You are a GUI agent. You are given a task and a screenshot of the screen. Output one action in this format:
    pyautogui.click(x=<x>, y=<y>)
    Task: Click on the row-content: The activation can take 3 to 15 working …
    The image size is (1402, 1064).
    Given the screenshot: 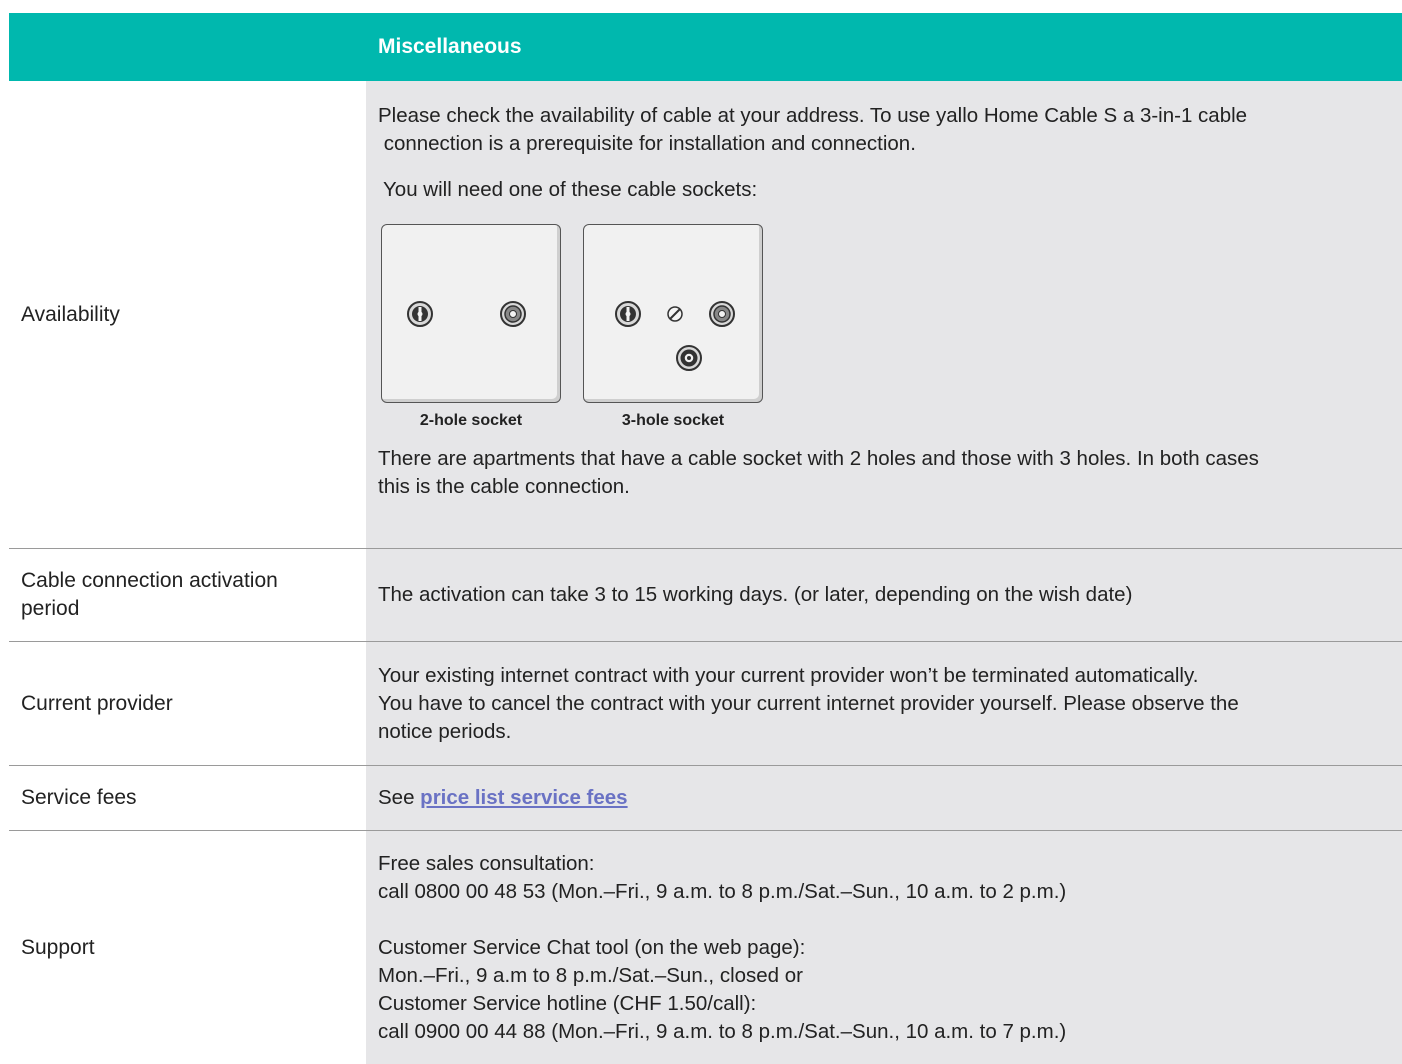 What is the action you would take?
    pyautogui.click(x=884, y=595)
    